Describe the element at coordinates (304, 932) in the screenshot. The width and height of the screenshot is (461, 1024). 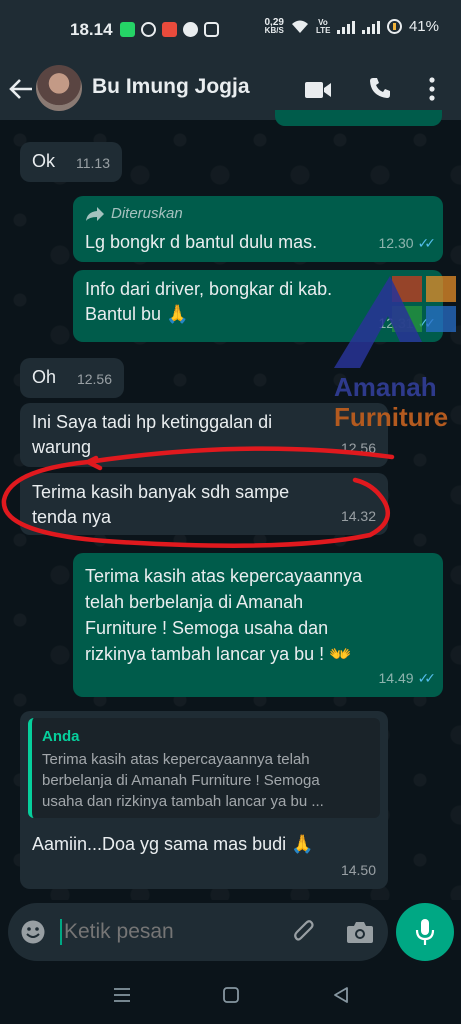
I see `attachment-icon` at that location.